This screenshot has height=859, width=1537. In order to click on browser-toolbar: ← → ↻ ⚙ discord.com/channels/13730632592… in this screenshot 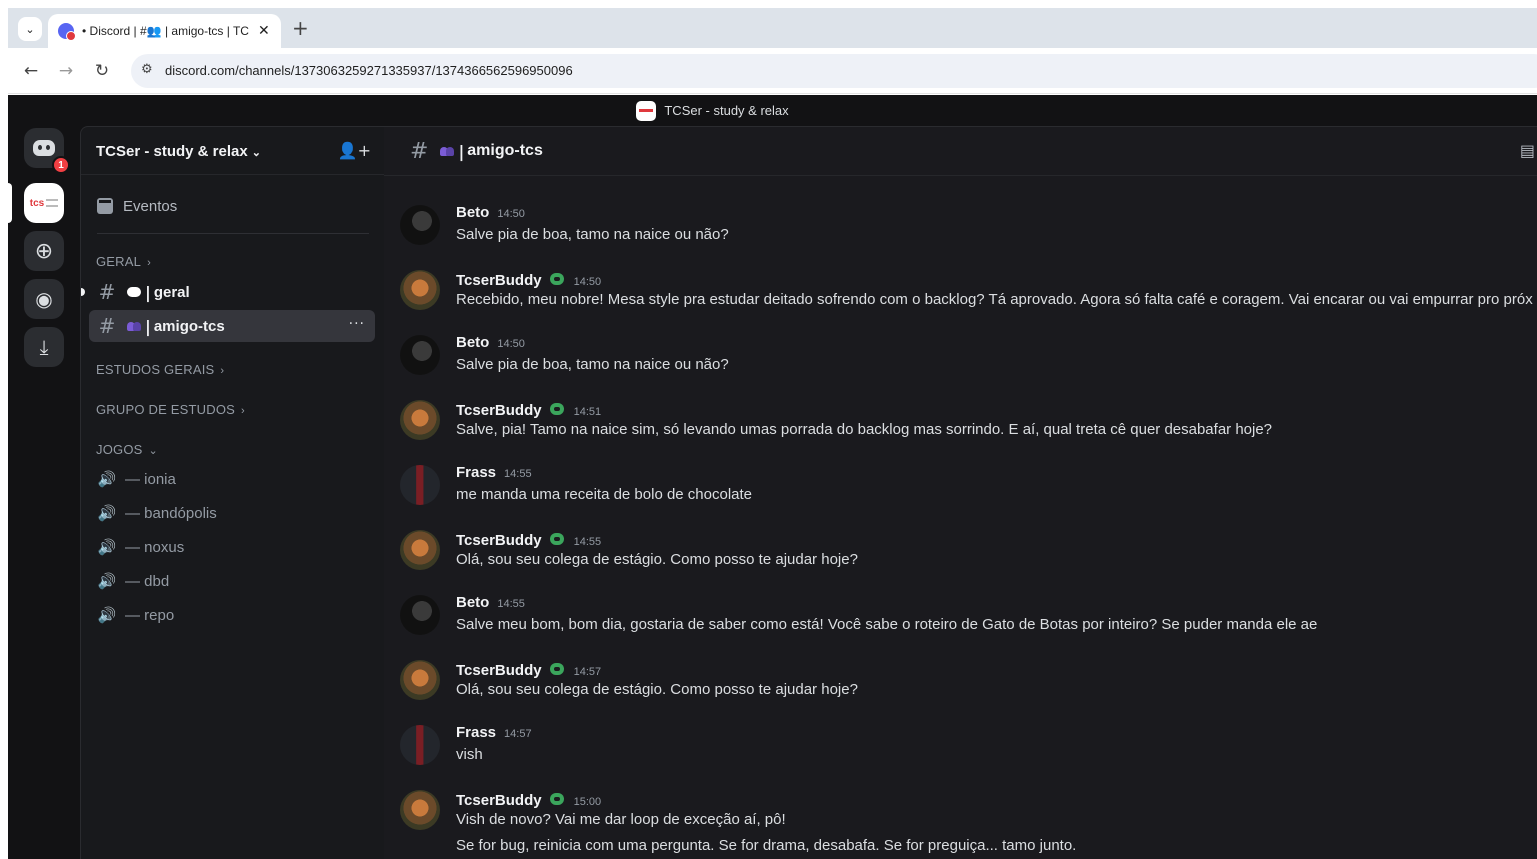, I will do `click(772, 71)`.